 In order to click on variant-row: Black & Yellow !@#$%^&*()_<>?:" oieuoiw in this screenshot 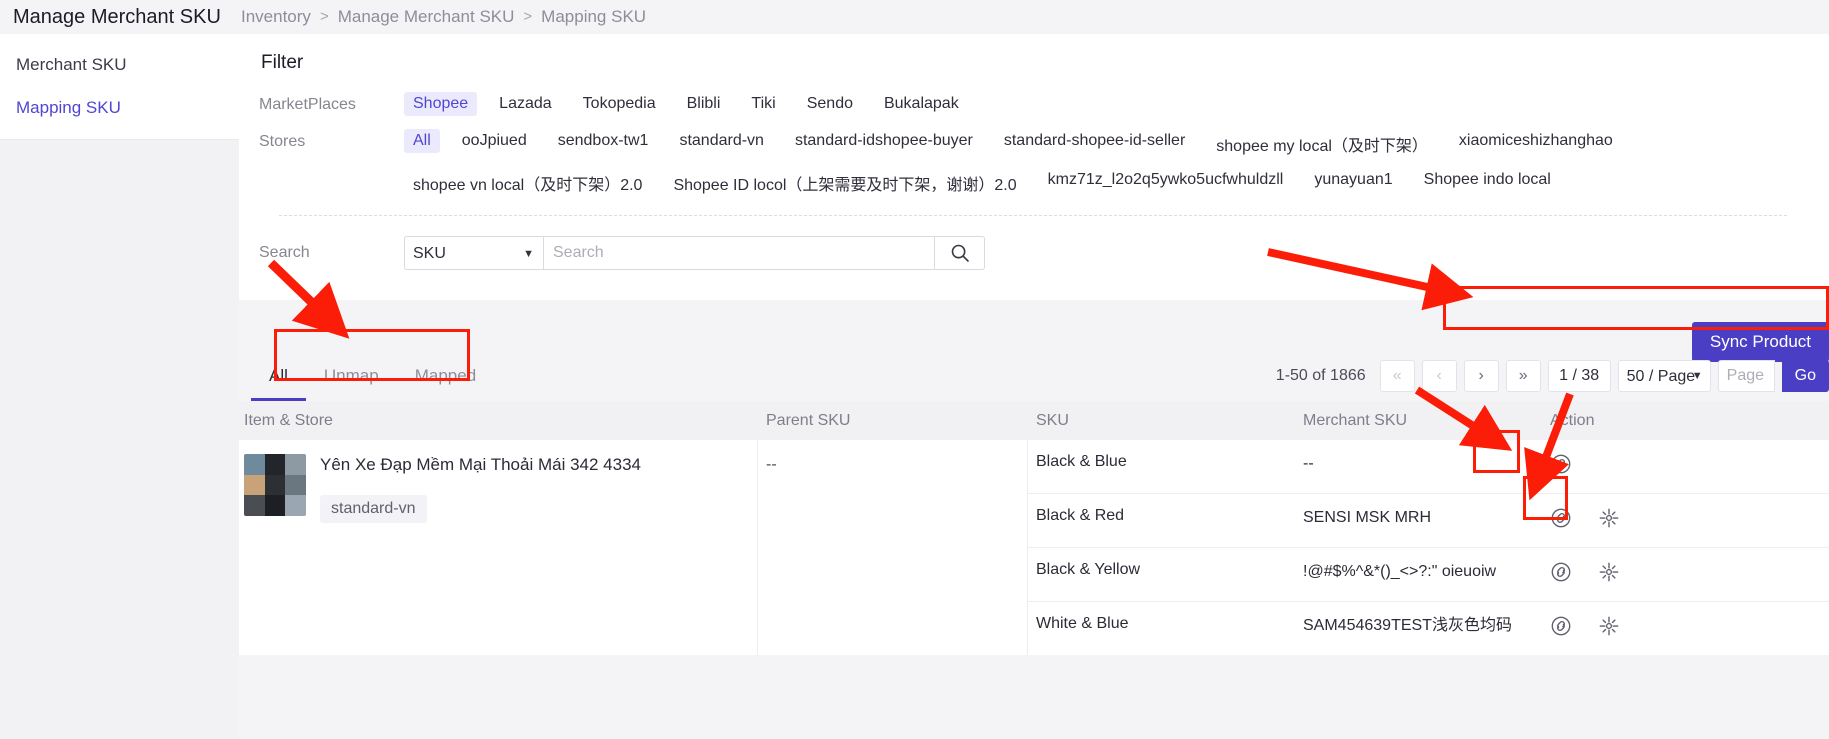, I will do `click(1428, 575)`.